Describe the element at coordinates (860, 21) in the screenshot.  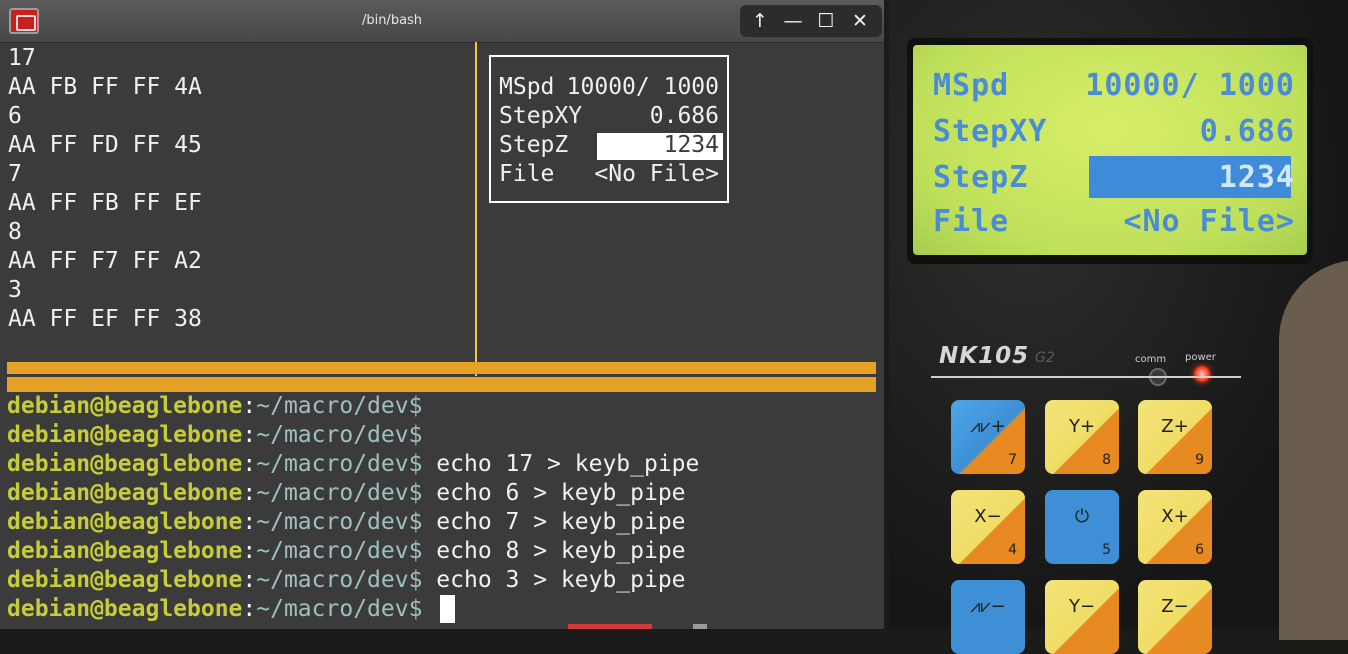
I see `close-button: ✕` at that location.